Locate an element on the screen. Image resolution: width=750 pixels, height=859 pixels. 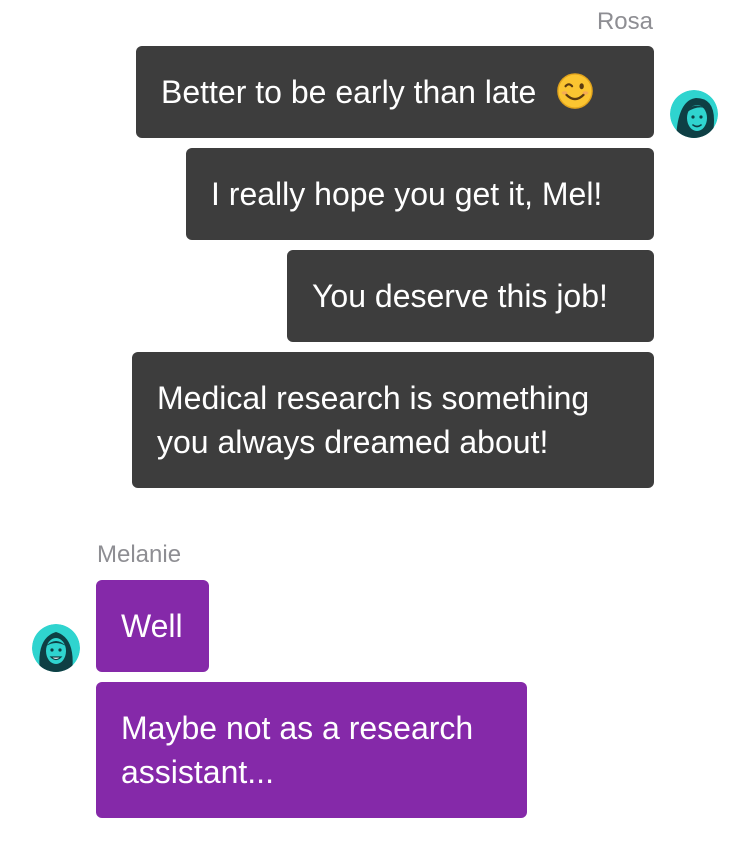
message-text: Better to be early than late is located at coordinates (349, 92).